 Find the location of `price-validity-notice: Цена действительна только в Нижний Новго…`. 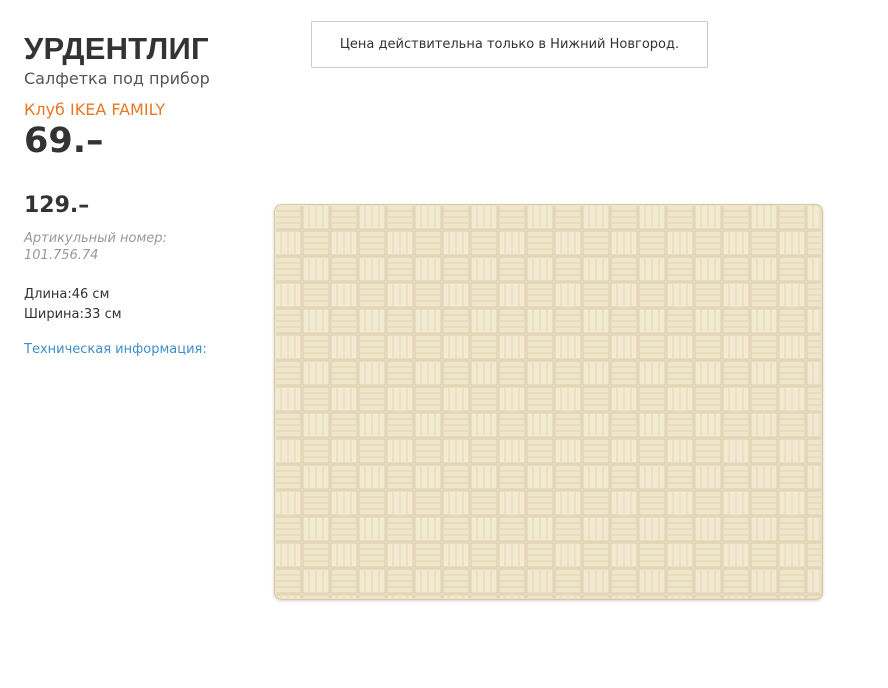

price-validity-notice: Цена действительна только в Нижний Новго… is located at coordinates (509, 44).